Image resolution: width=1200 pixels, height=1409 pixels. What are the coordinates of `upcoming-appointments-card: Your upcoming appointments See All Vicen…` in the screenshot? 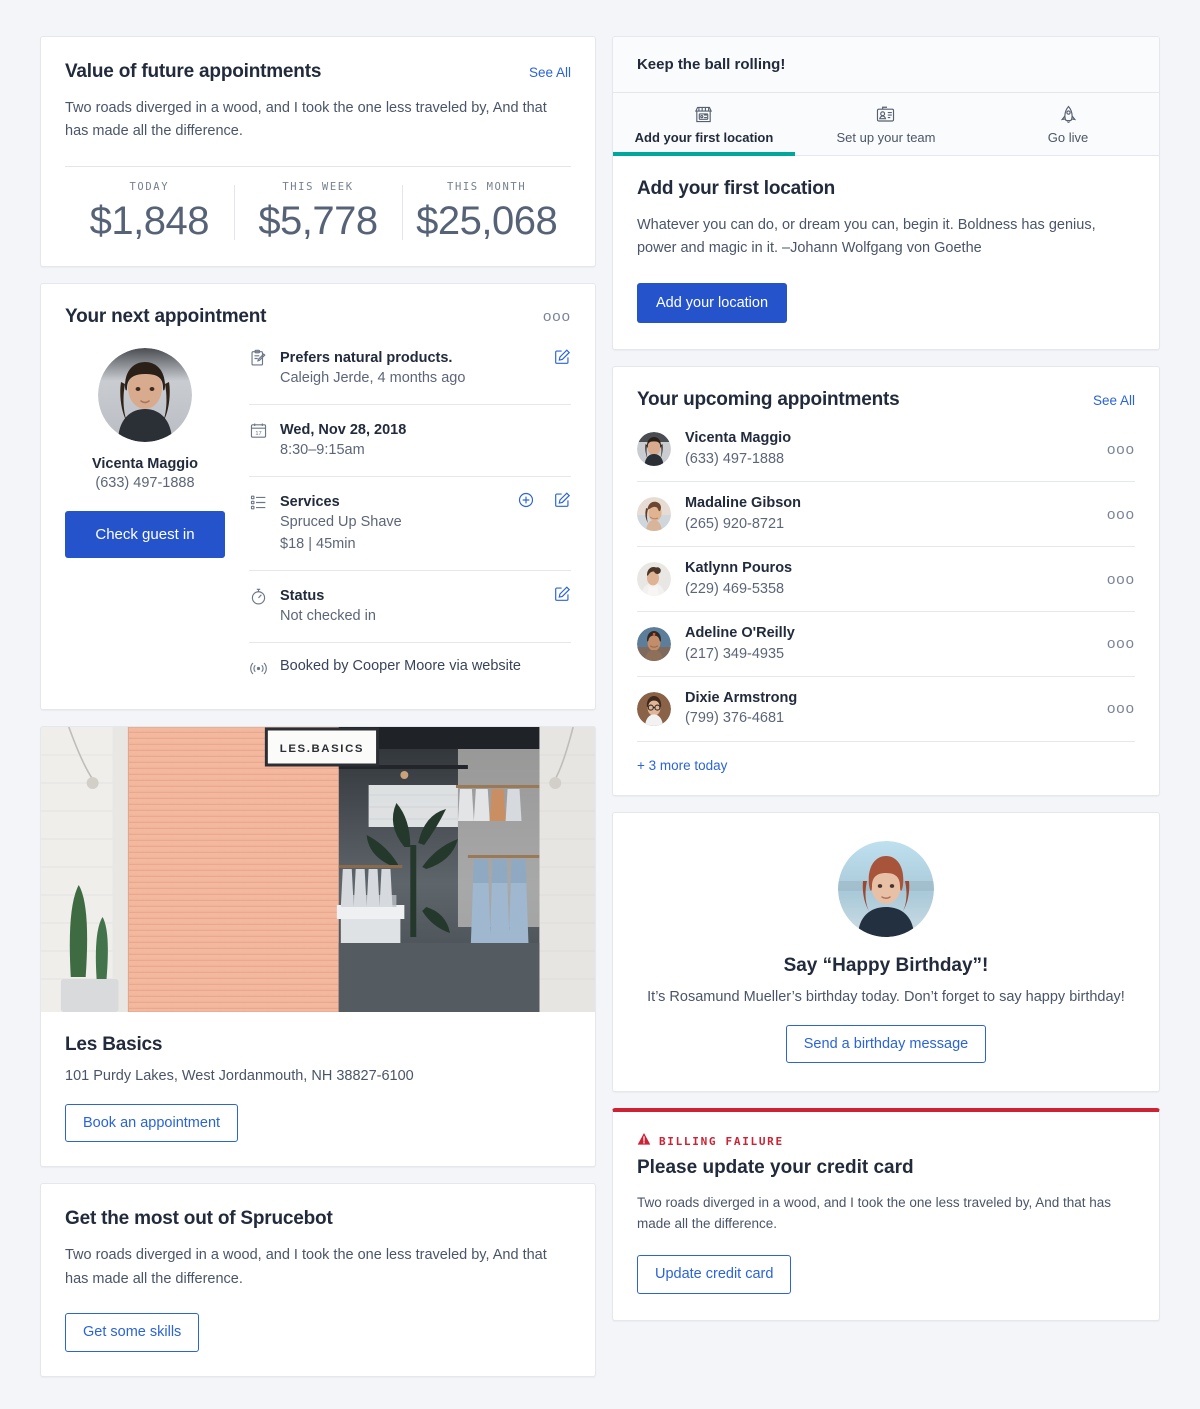 It's located at (885, 581).